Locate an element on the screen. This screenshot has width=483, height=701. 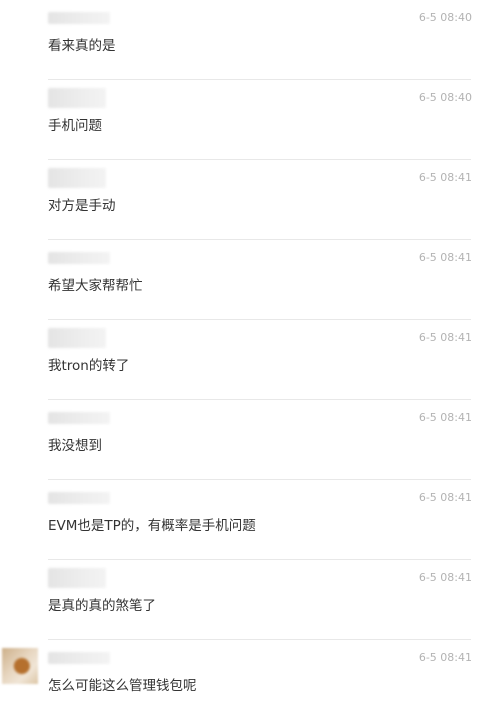
comment-text: 看来真的是 is located at coordinates (82, 46).